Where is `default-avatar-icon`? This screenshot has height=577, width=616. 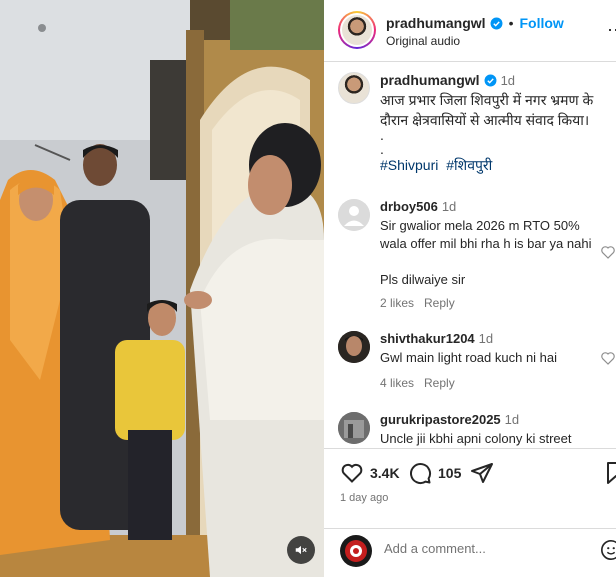
default-avatar-icon is located at coordinates (354, 215).